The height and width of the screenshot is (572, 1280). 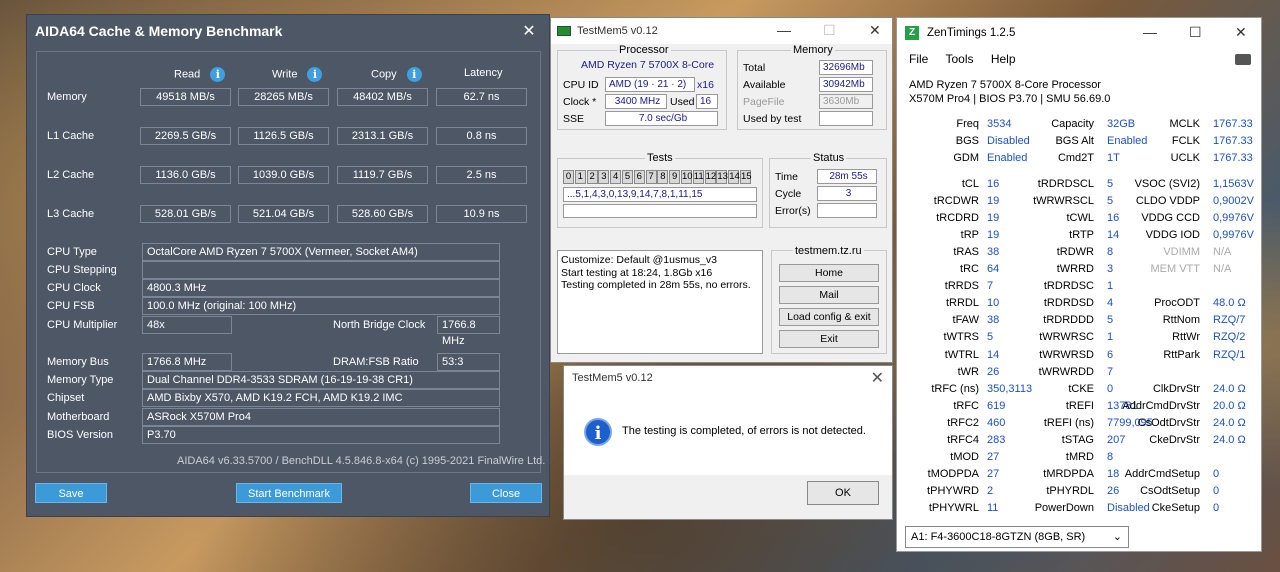 I want to click on timing-value: 20.0 Ω, so click(x=1229, y=405).